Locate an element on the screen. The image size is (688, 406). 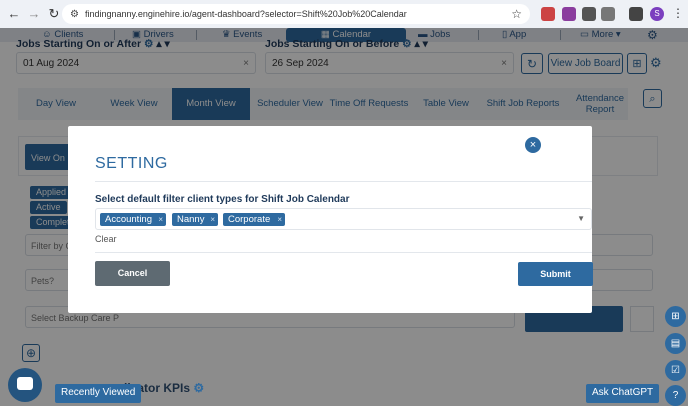
modal-title: SETTING is located at coordinates (131, 163).